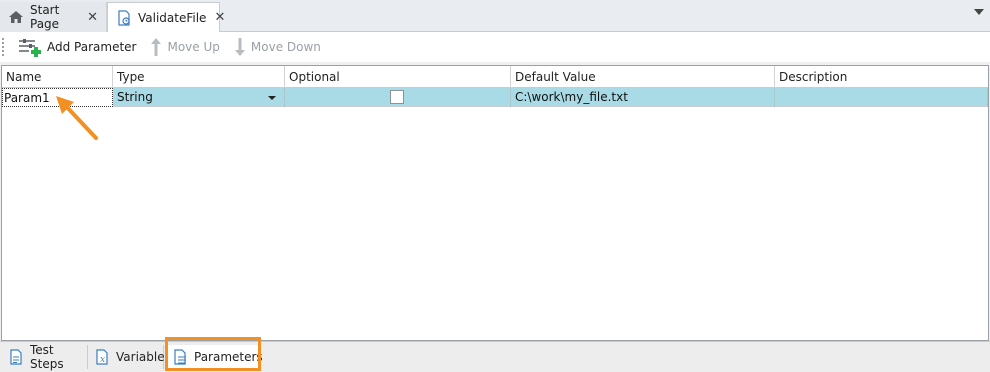 The height and width of the screenshot is (372, 990). I want to click on svg-text: x, so click(102, 360).